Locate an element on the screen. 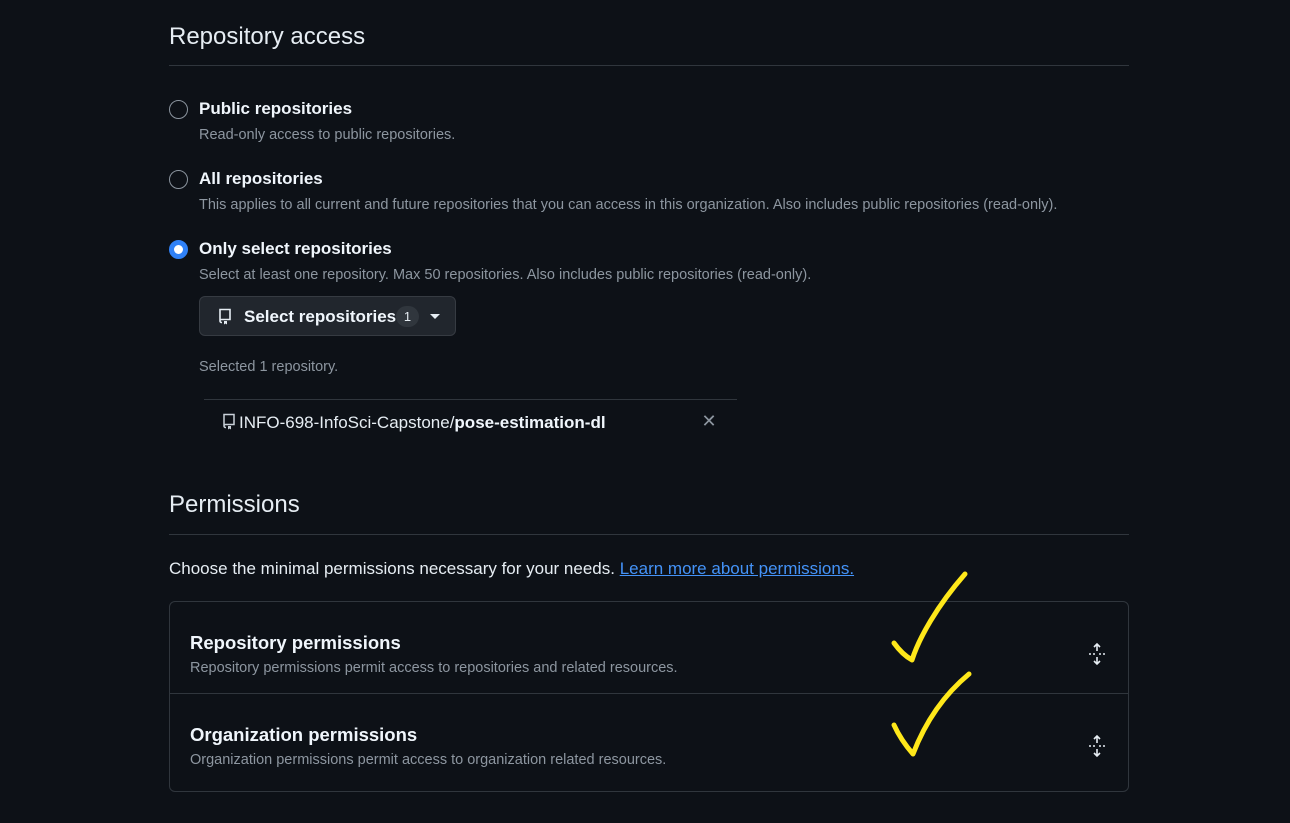  perm-title: Repository permissions is located at coordinates (295, 643).